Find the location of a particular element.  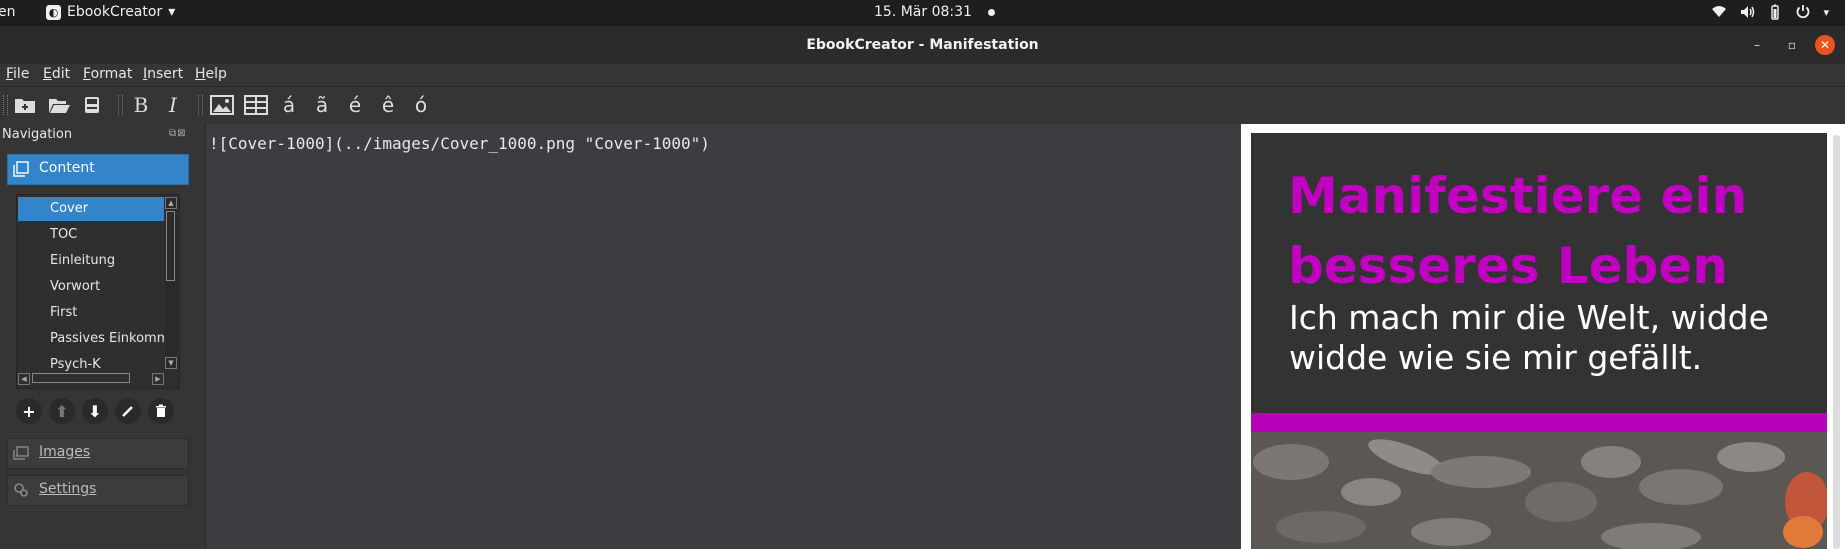

open-button is located at coordinates (59, 105).